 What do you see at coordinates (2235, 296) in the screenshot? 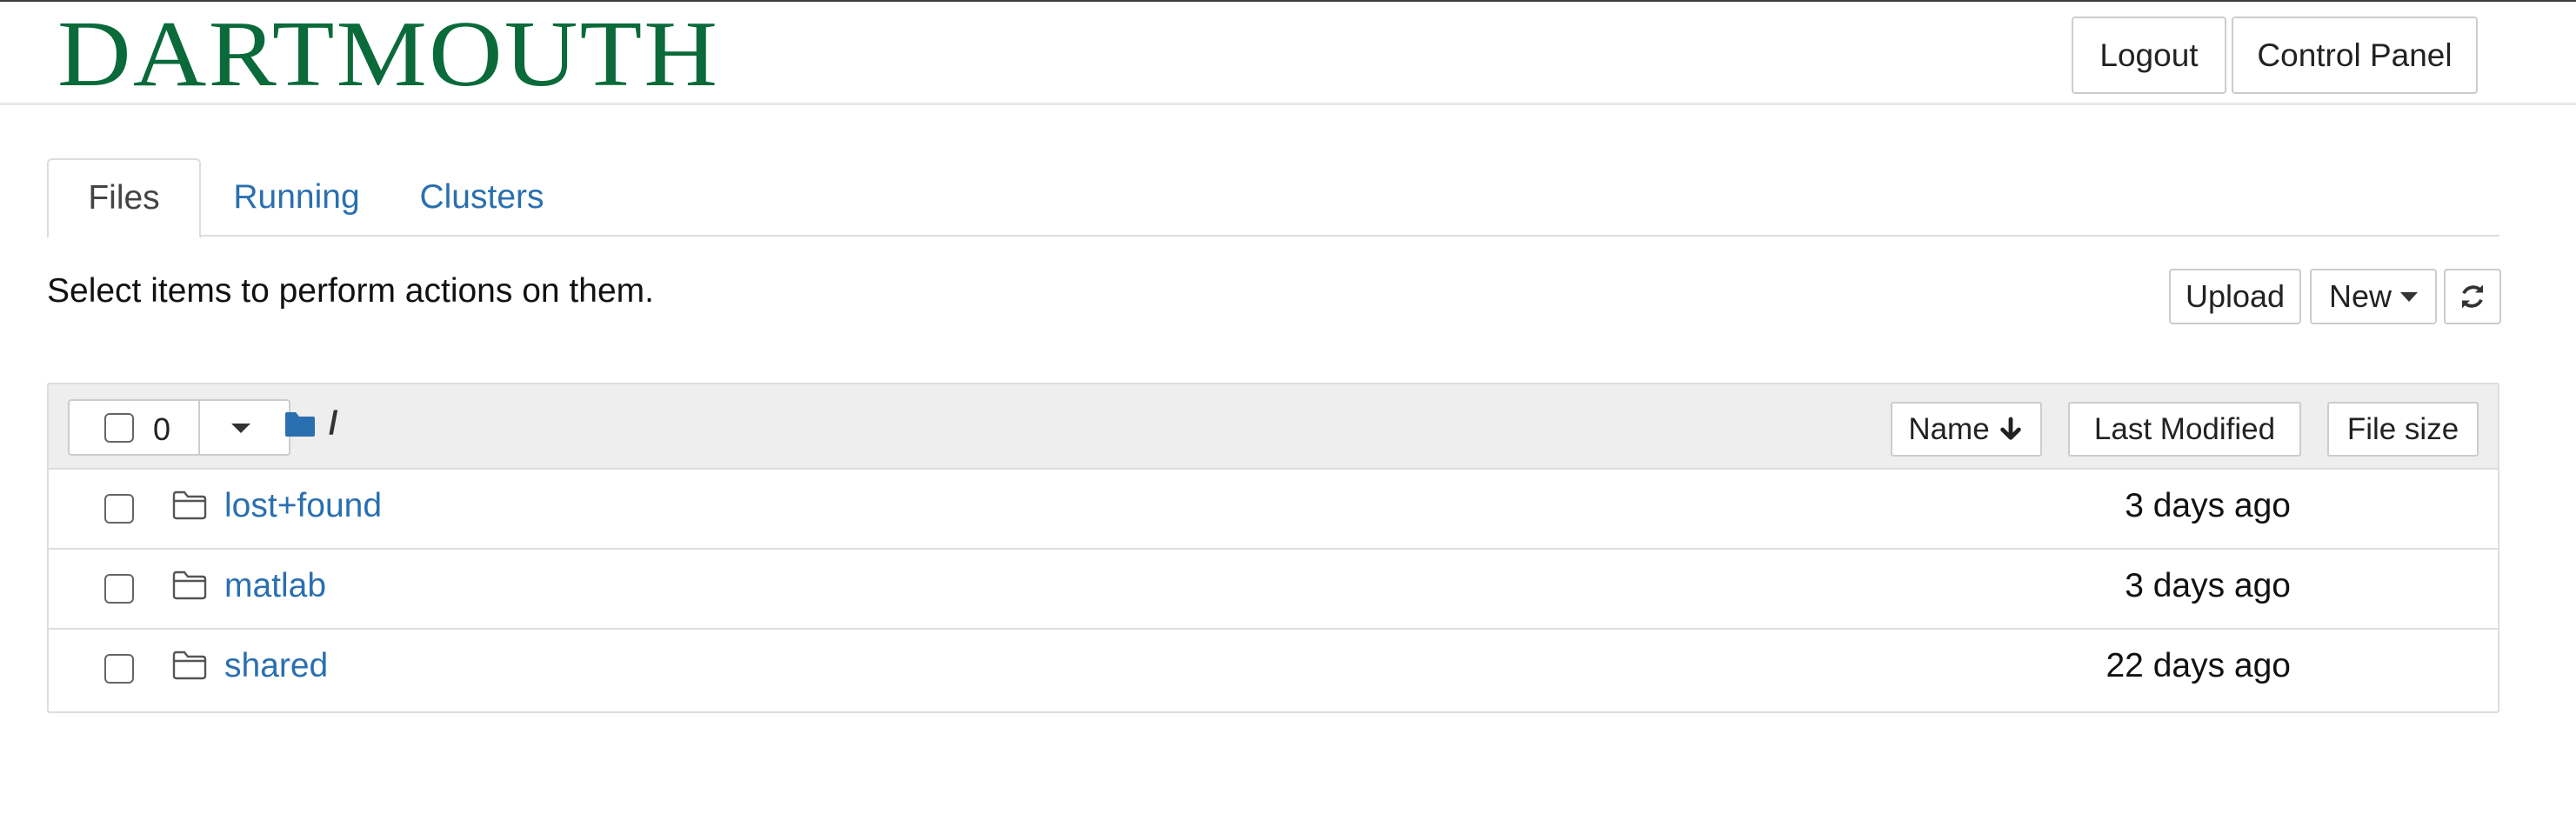
I see `upload-button: Upload` at bounding box center [2235, 296].